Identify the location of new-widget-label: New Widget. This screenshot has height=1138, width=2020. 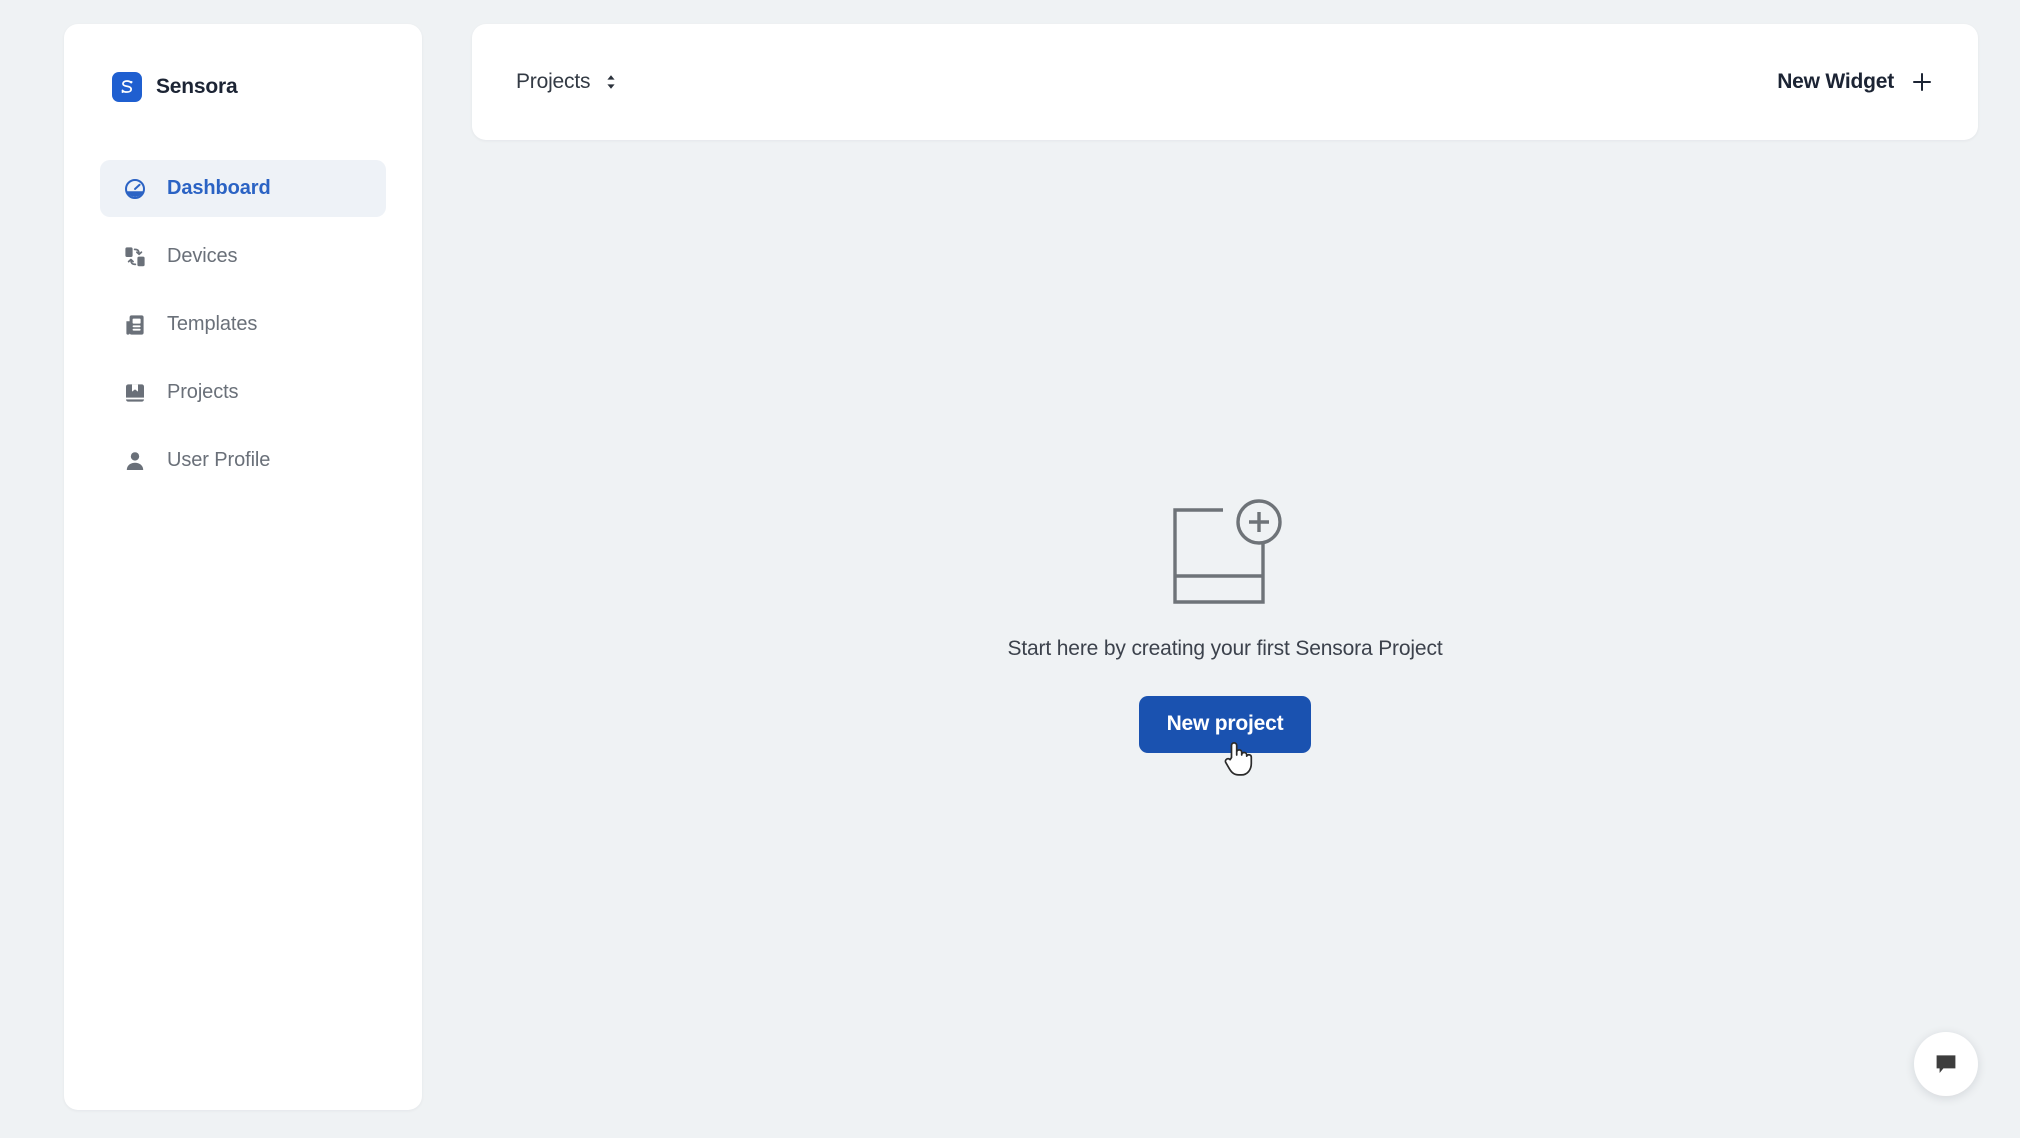
(1835, 81).